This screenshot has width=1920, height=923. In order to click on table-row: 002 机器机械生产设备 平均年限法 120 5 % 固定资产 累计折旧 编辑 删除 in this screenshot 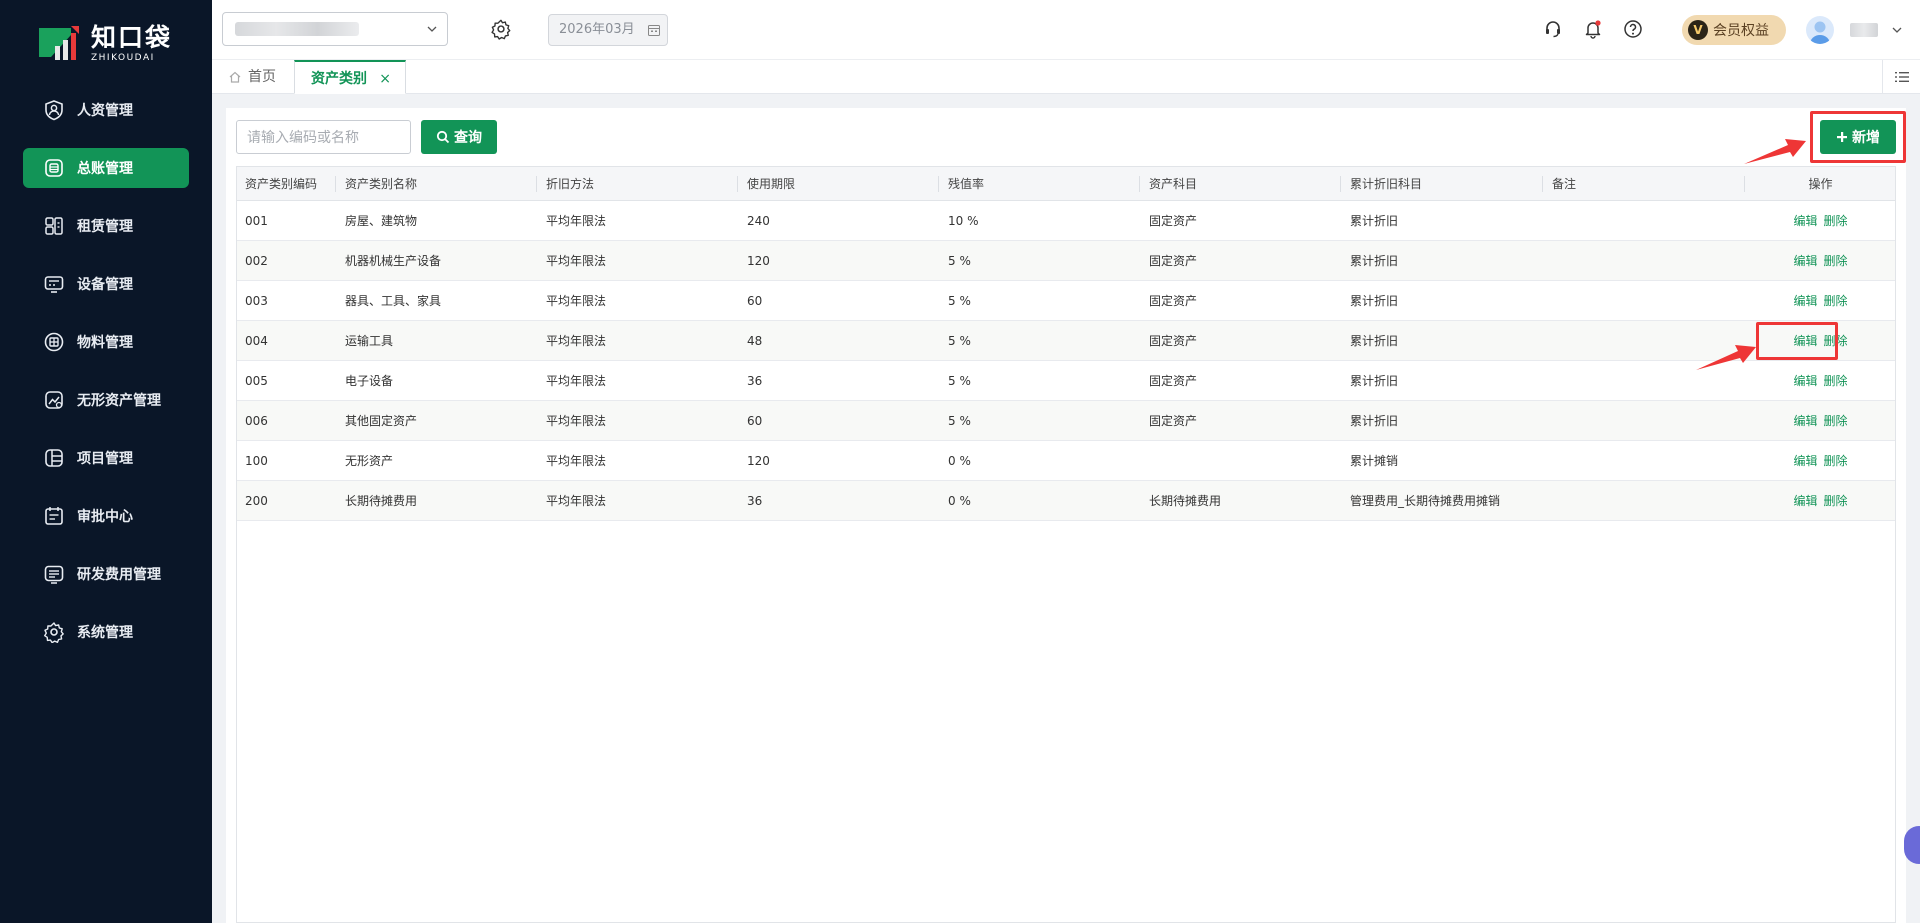, I will do `click(1066, 260)`.